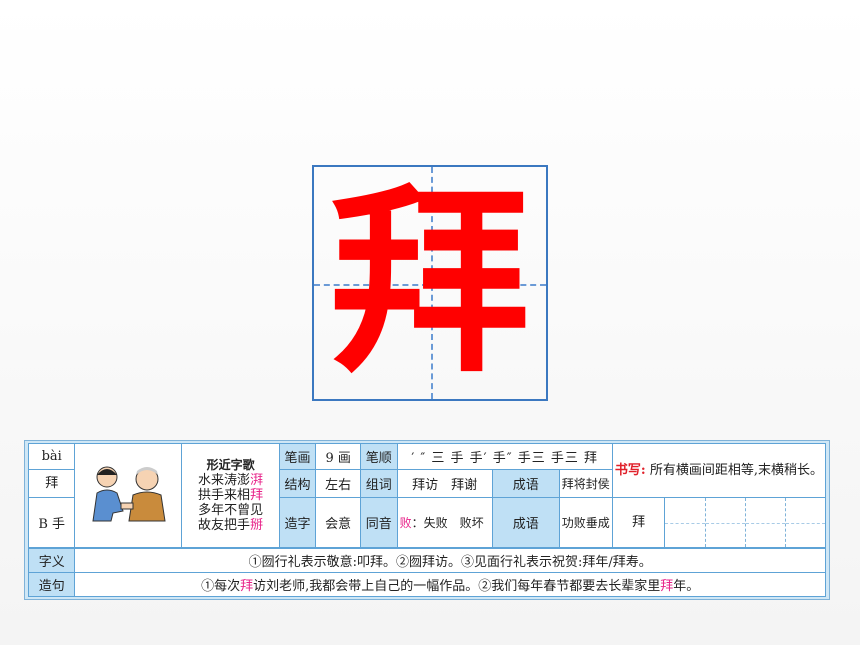 The image size is (860, 645). I want to click on label-homophone: 同音, so click(378, 522).